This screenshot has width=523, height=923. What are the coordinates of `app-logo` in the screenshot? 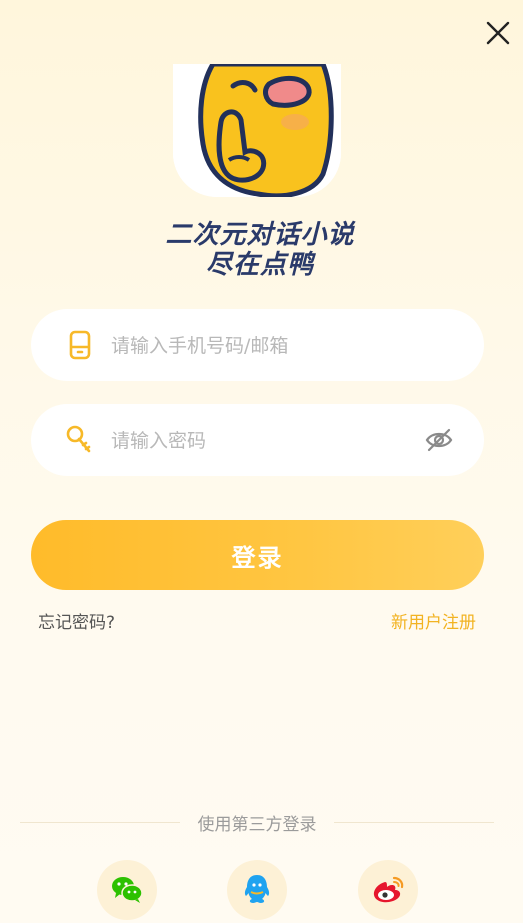 It's located at (257, 130).